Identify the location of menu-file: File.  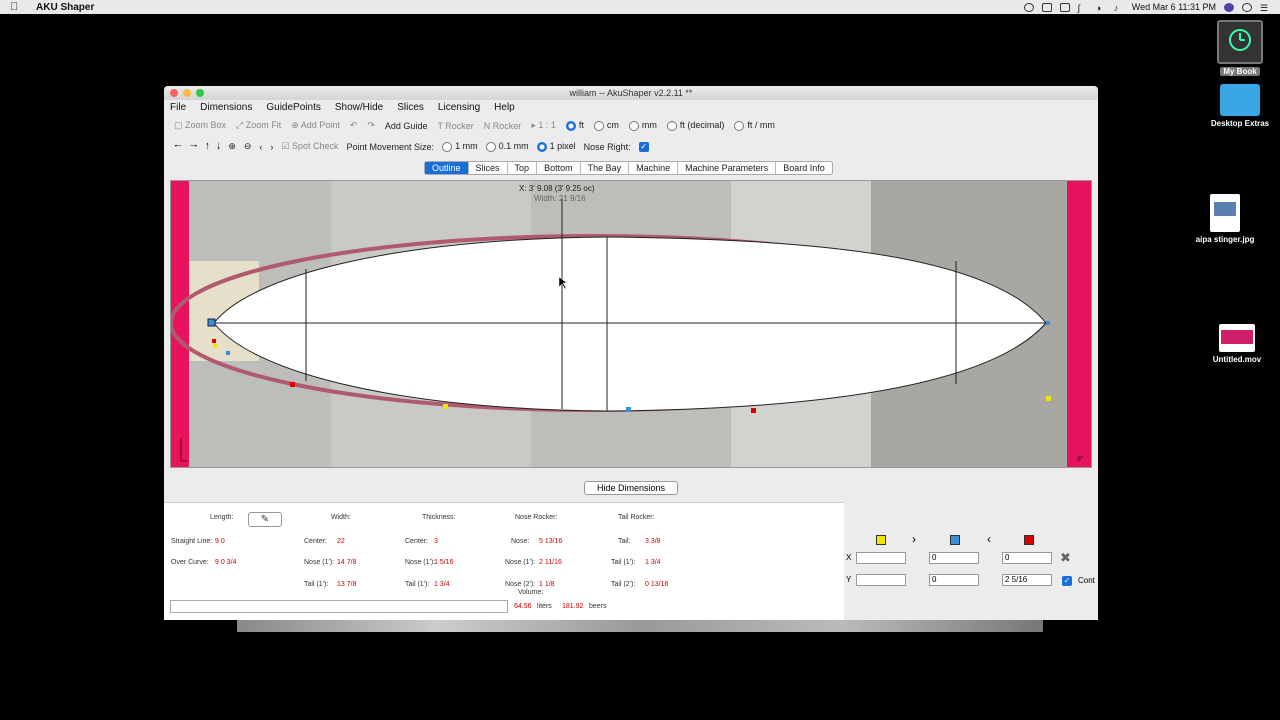
(178, 107).